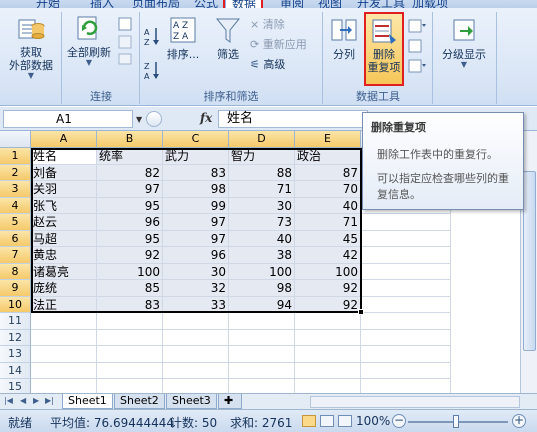  Describe the element at coordinates (15, 156) in the screenshot. I see `row-header: 1` at that location.